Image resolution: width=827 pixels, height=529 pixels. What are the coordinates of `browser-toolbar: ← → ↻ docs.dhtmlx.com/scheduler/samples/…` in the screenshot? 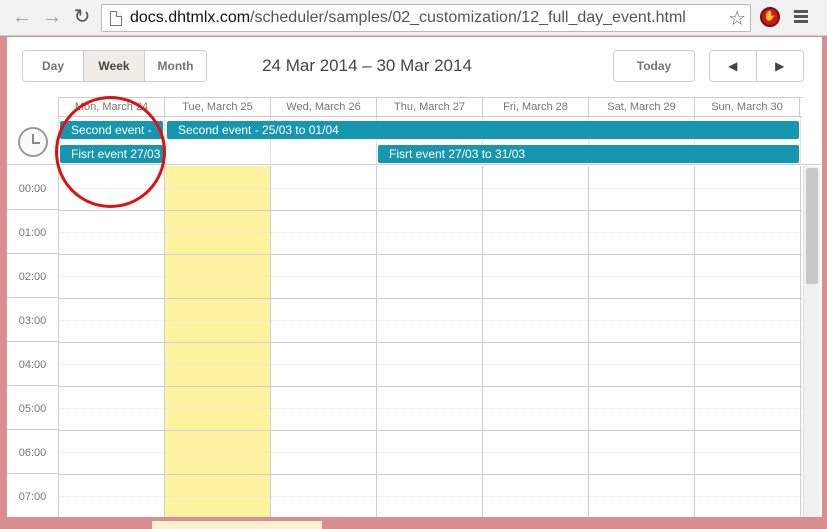 It's located at (413, 18).